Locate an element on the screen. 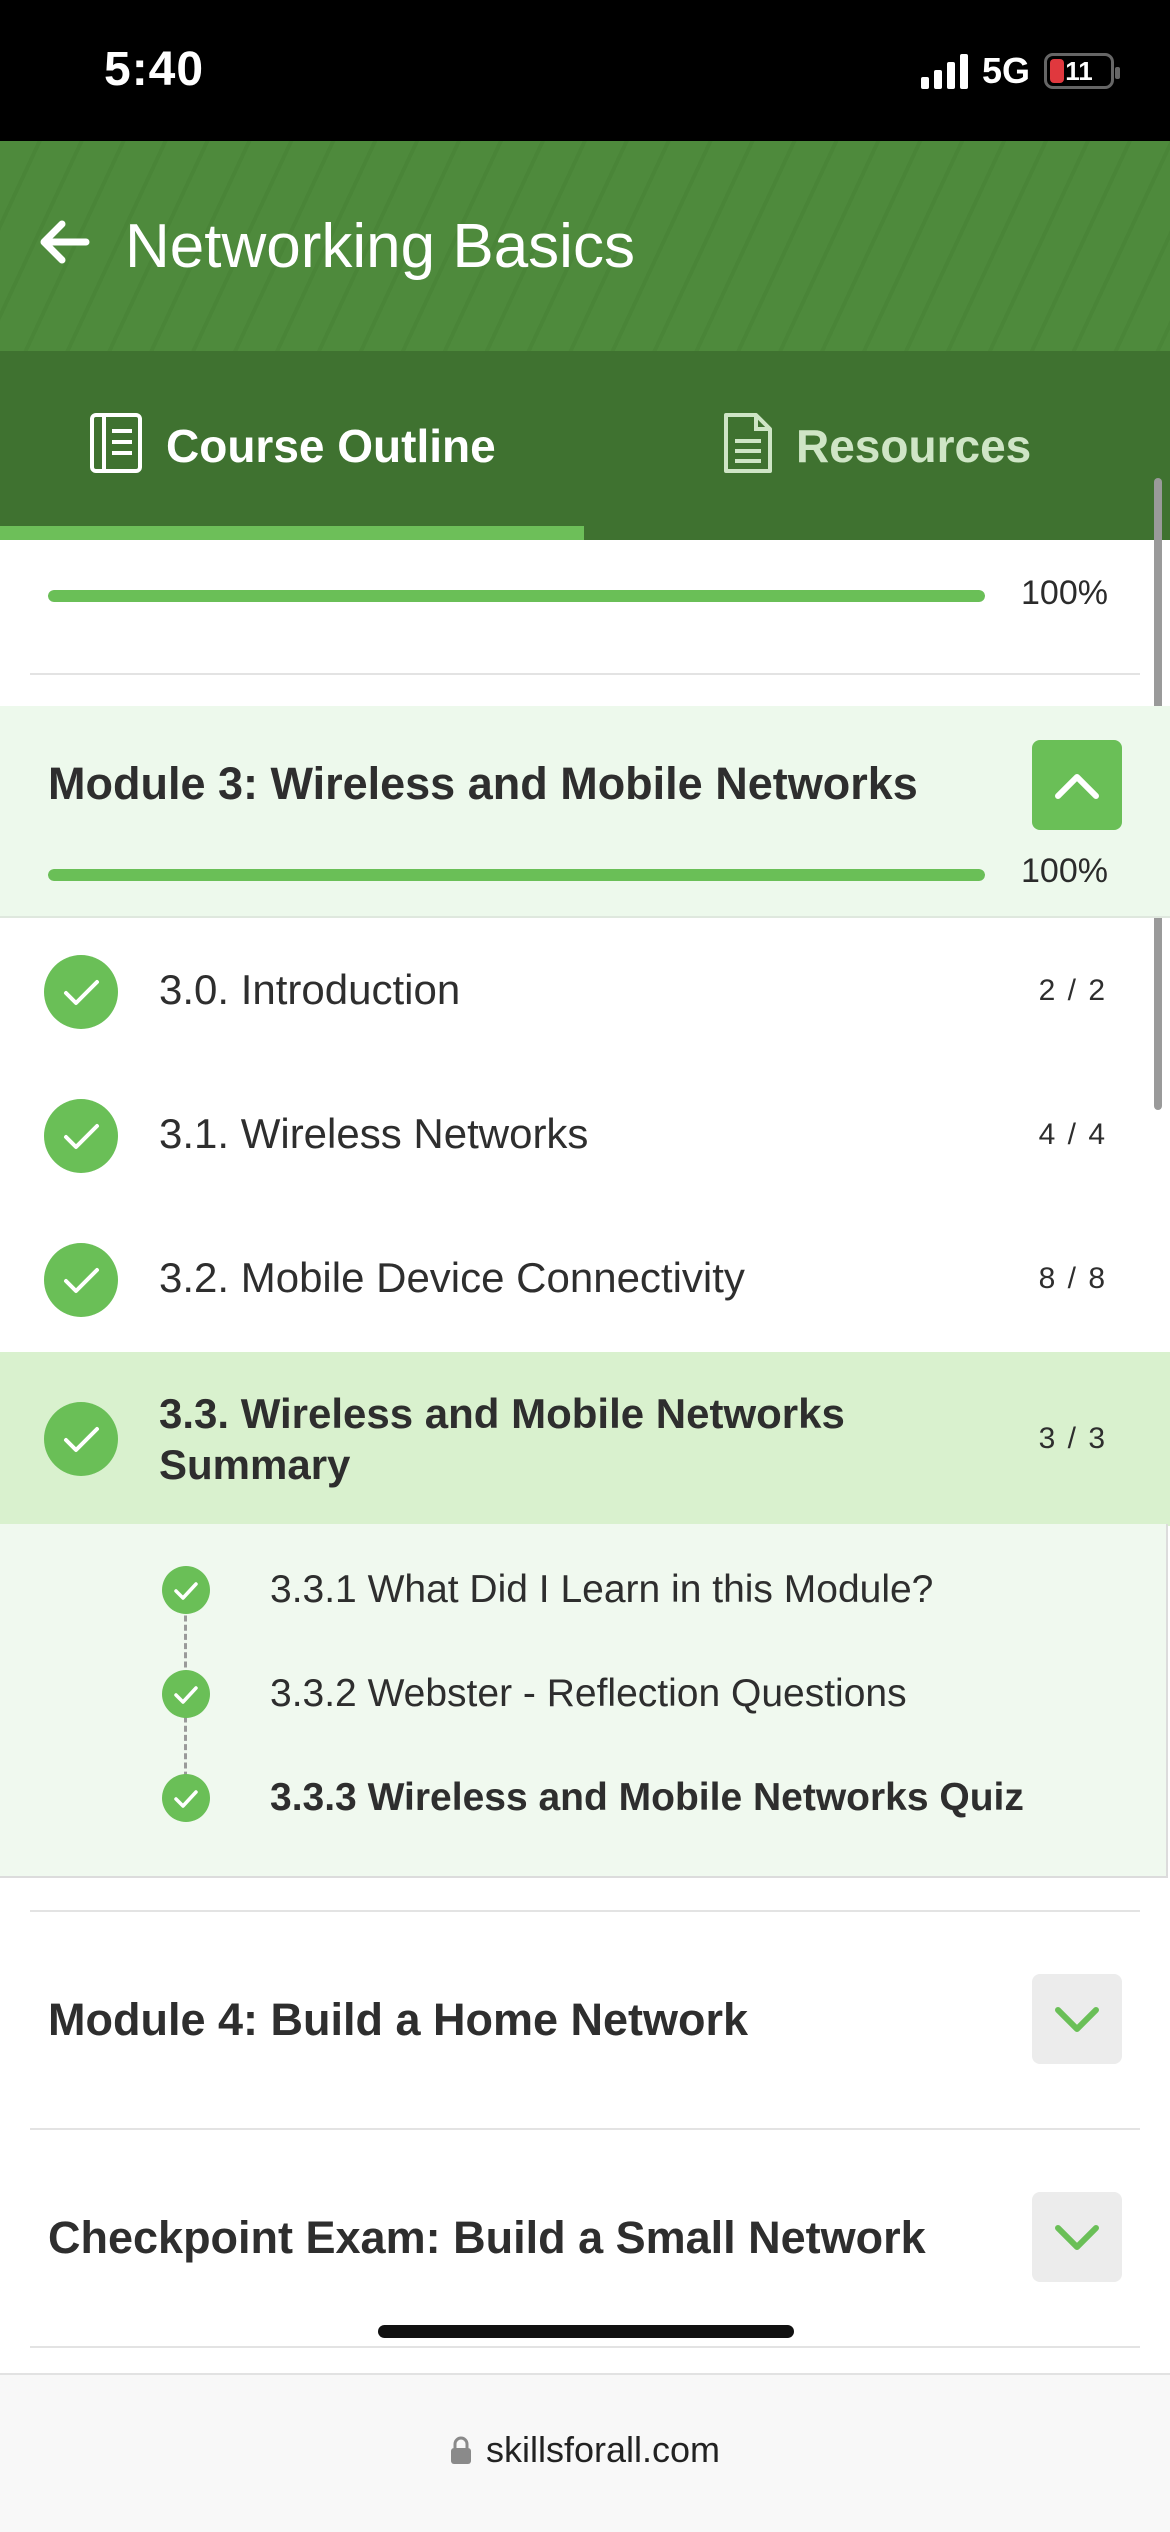 The width and height of the screenshot is (1170, 2532). lesson-count: 8 / 8 is located at coordinates (1072, 1278).